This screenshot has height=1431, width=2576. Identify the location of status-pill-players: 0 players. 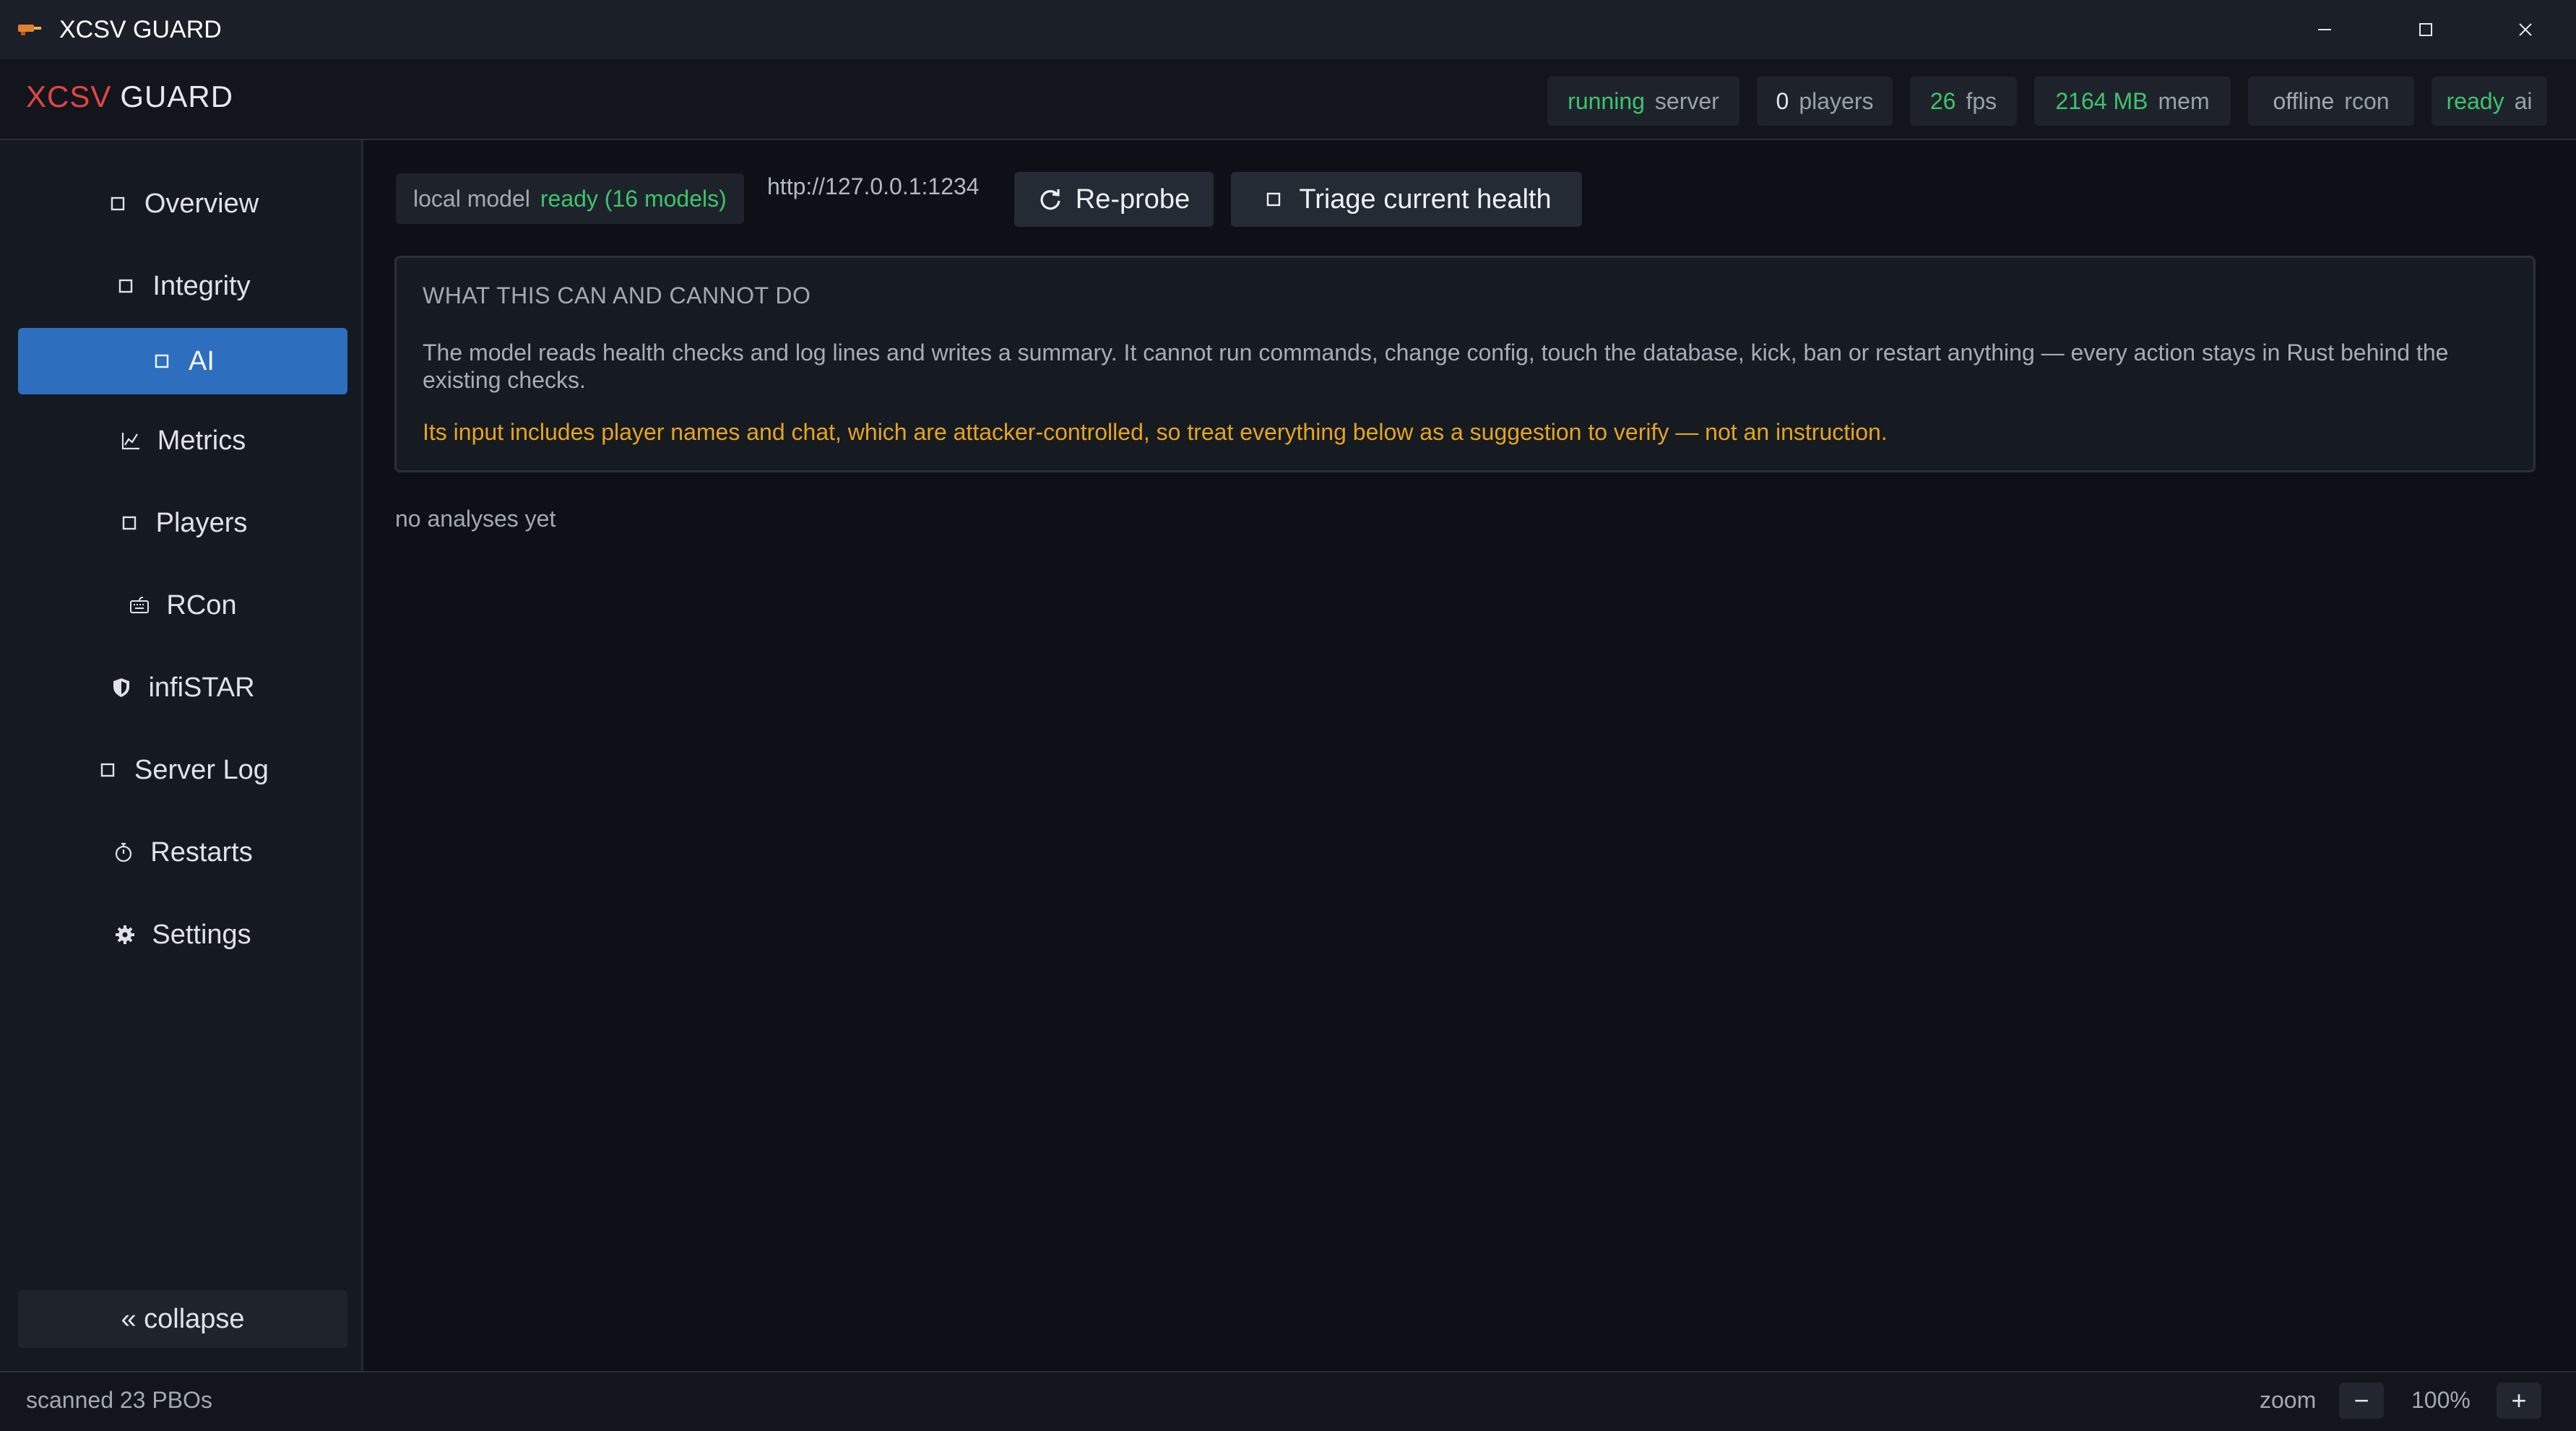
(1825, 101).